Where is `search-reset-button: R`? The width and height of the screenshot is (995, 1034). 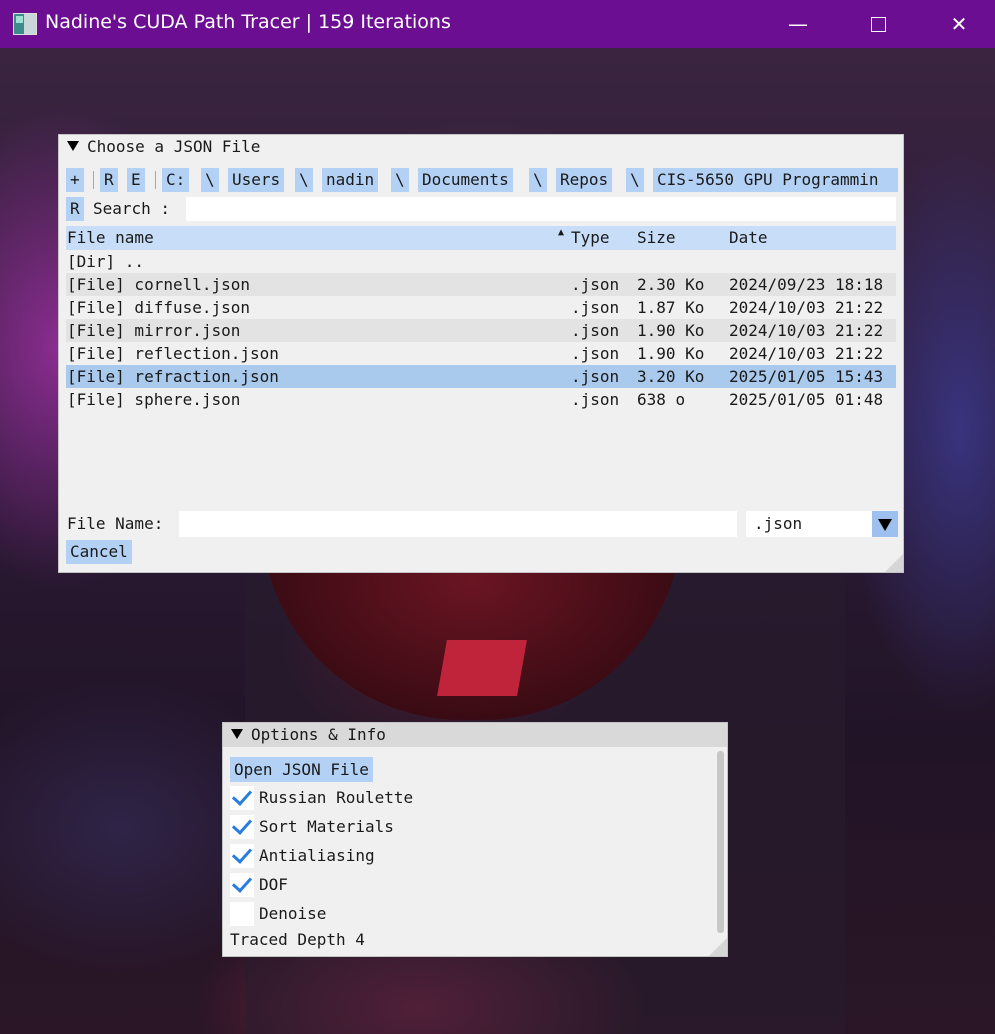
search-reset-button: R is located at coordinates (75, 209).